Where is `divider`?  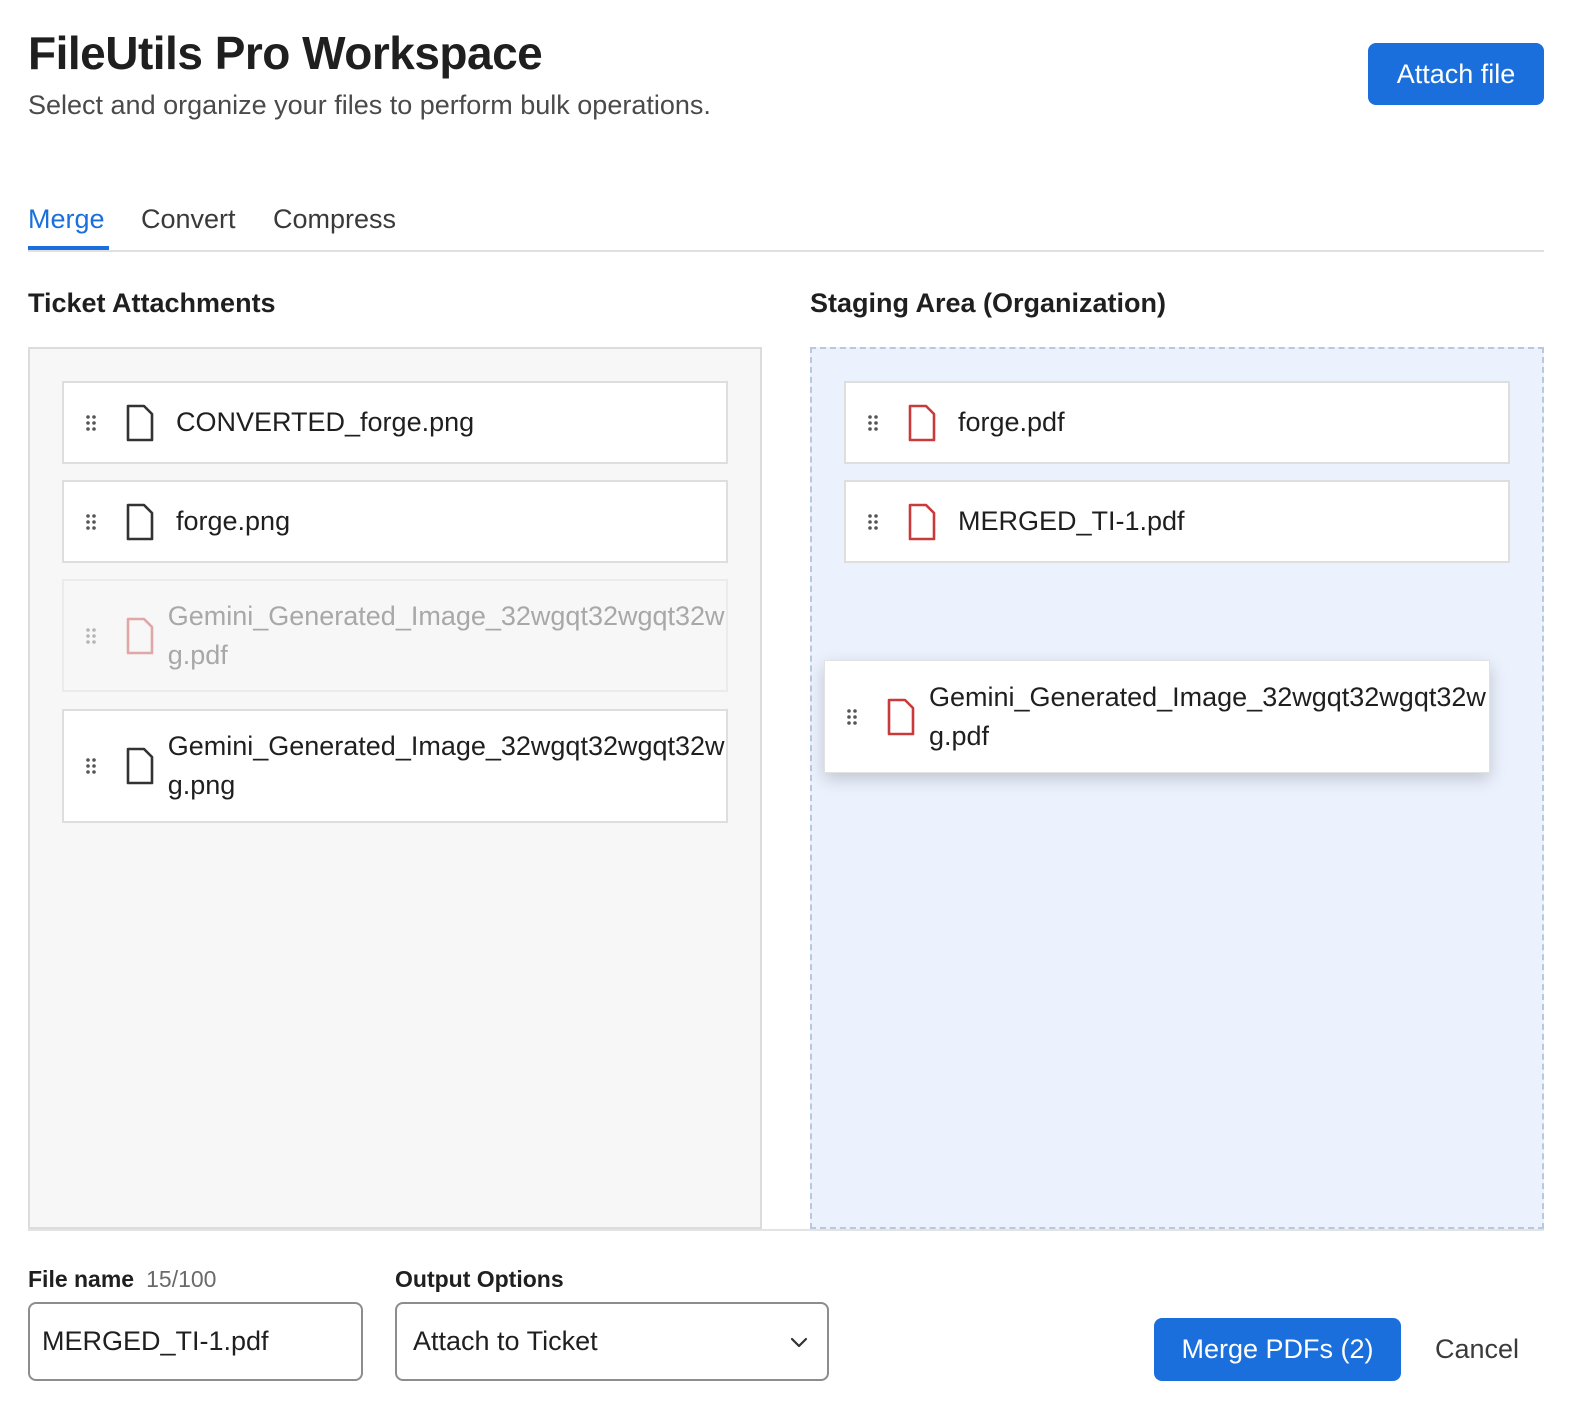 divider is located at coordinates (786, 1230).